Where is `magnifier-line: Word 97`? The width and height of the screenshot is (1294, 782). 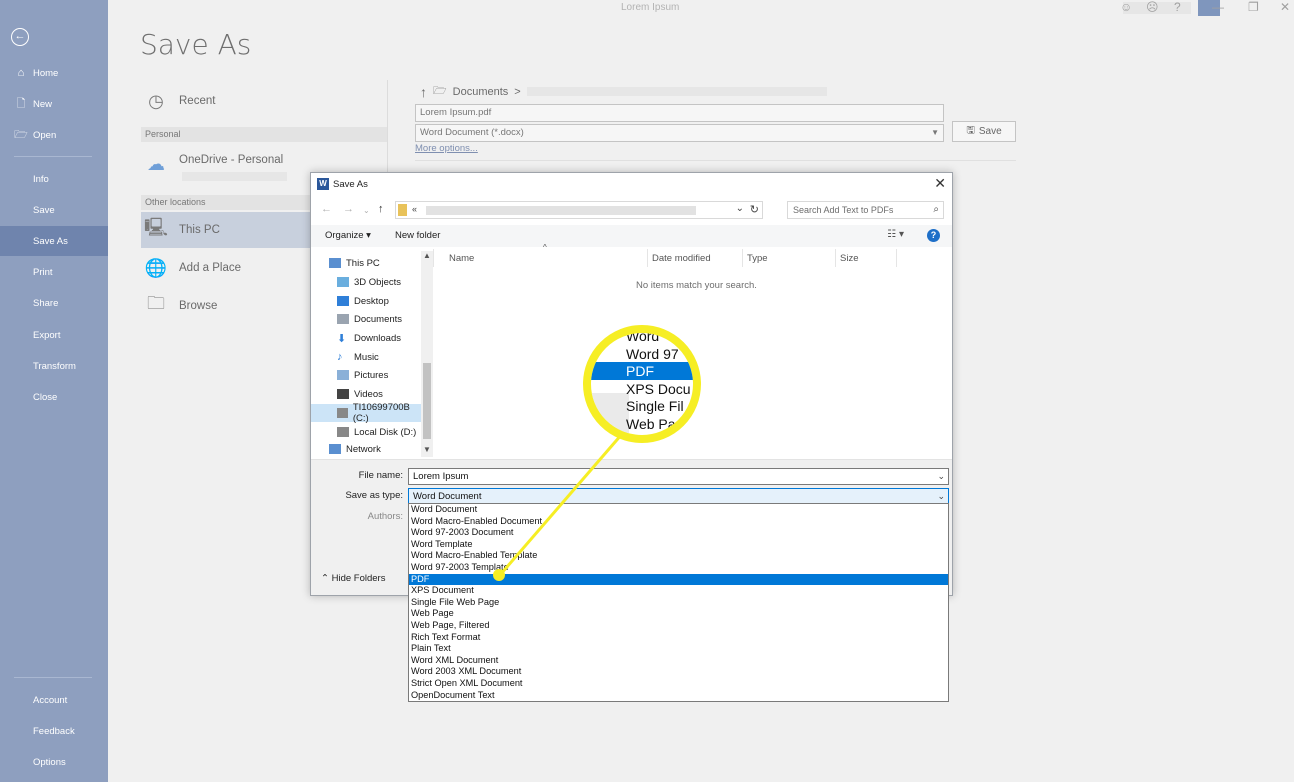 magnifier-line: Word 97 is located at coordinates (652, 353).